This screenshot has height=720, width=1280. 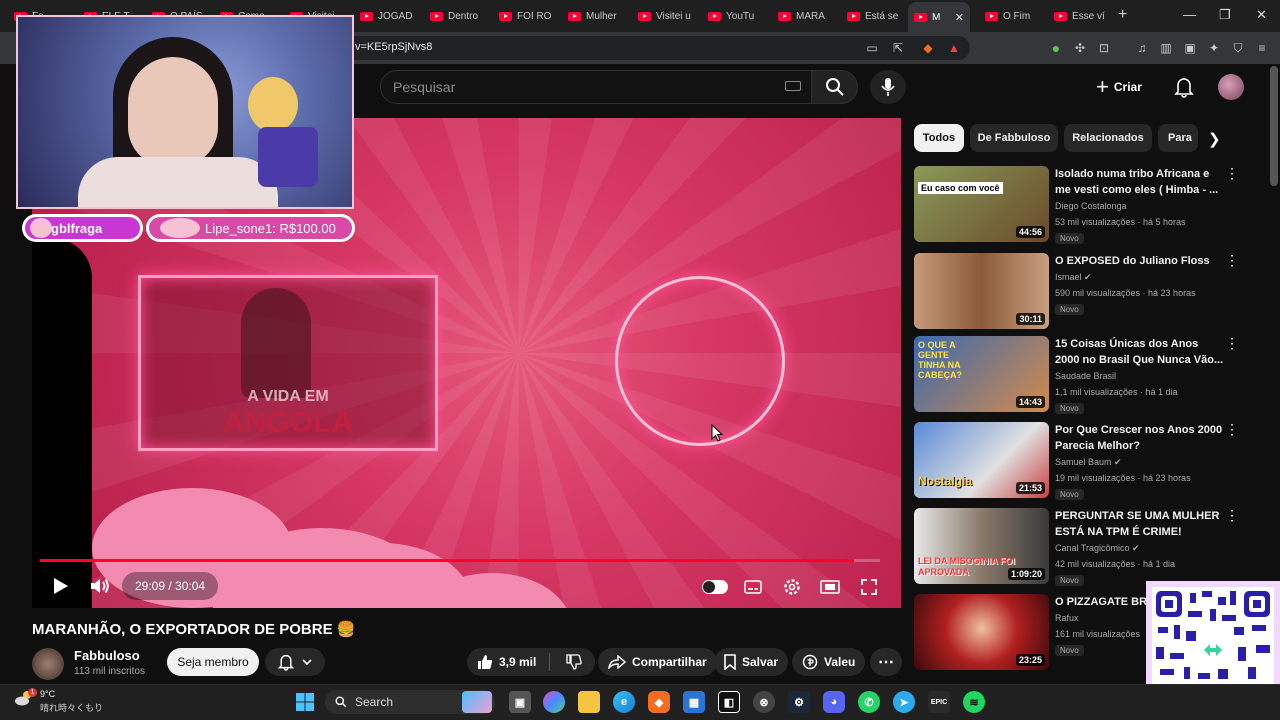 What do you see at coordinates (48, 694) in the screenshot?
I see `weather-temperature: 9°C` at bounding box center [48, 694].